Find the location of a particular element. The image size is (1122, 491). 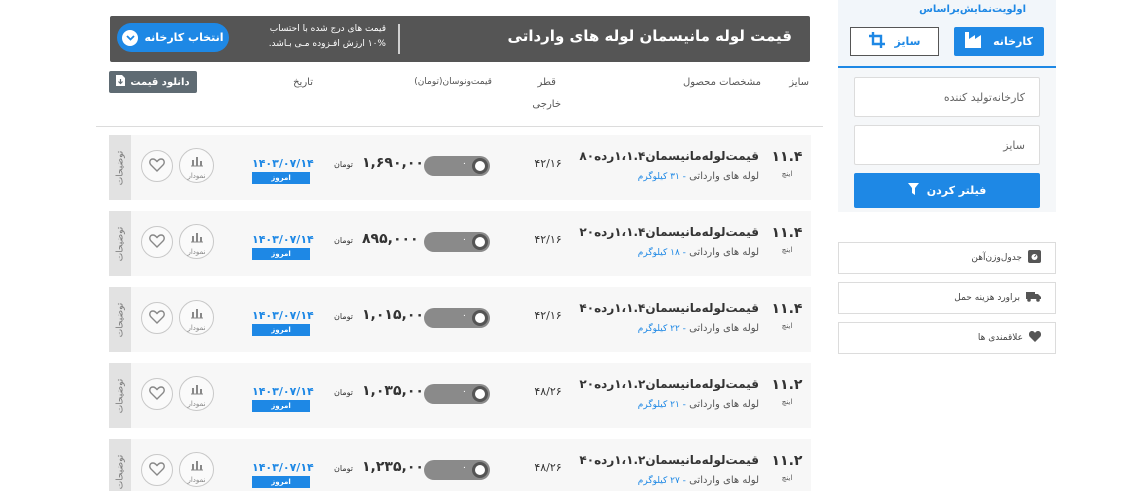

download-price-button: دانلود قیمت is located at coordinates (153, 82).